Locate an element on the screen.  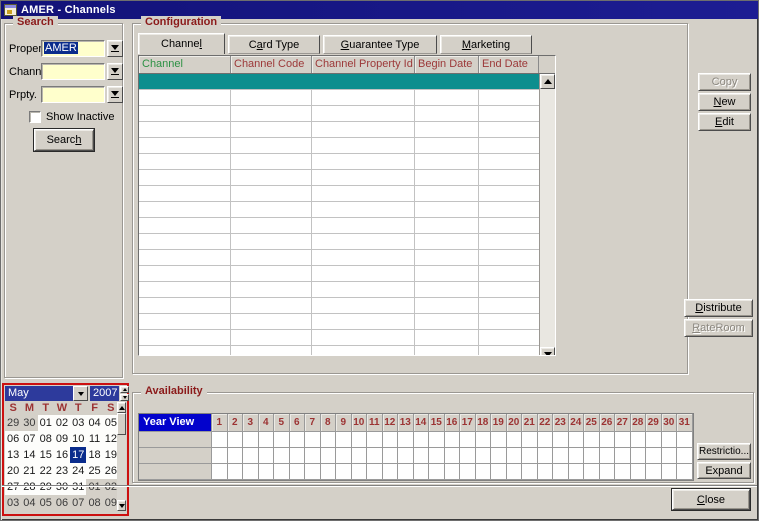
close-button: Close is located at coordinates (711, 499).